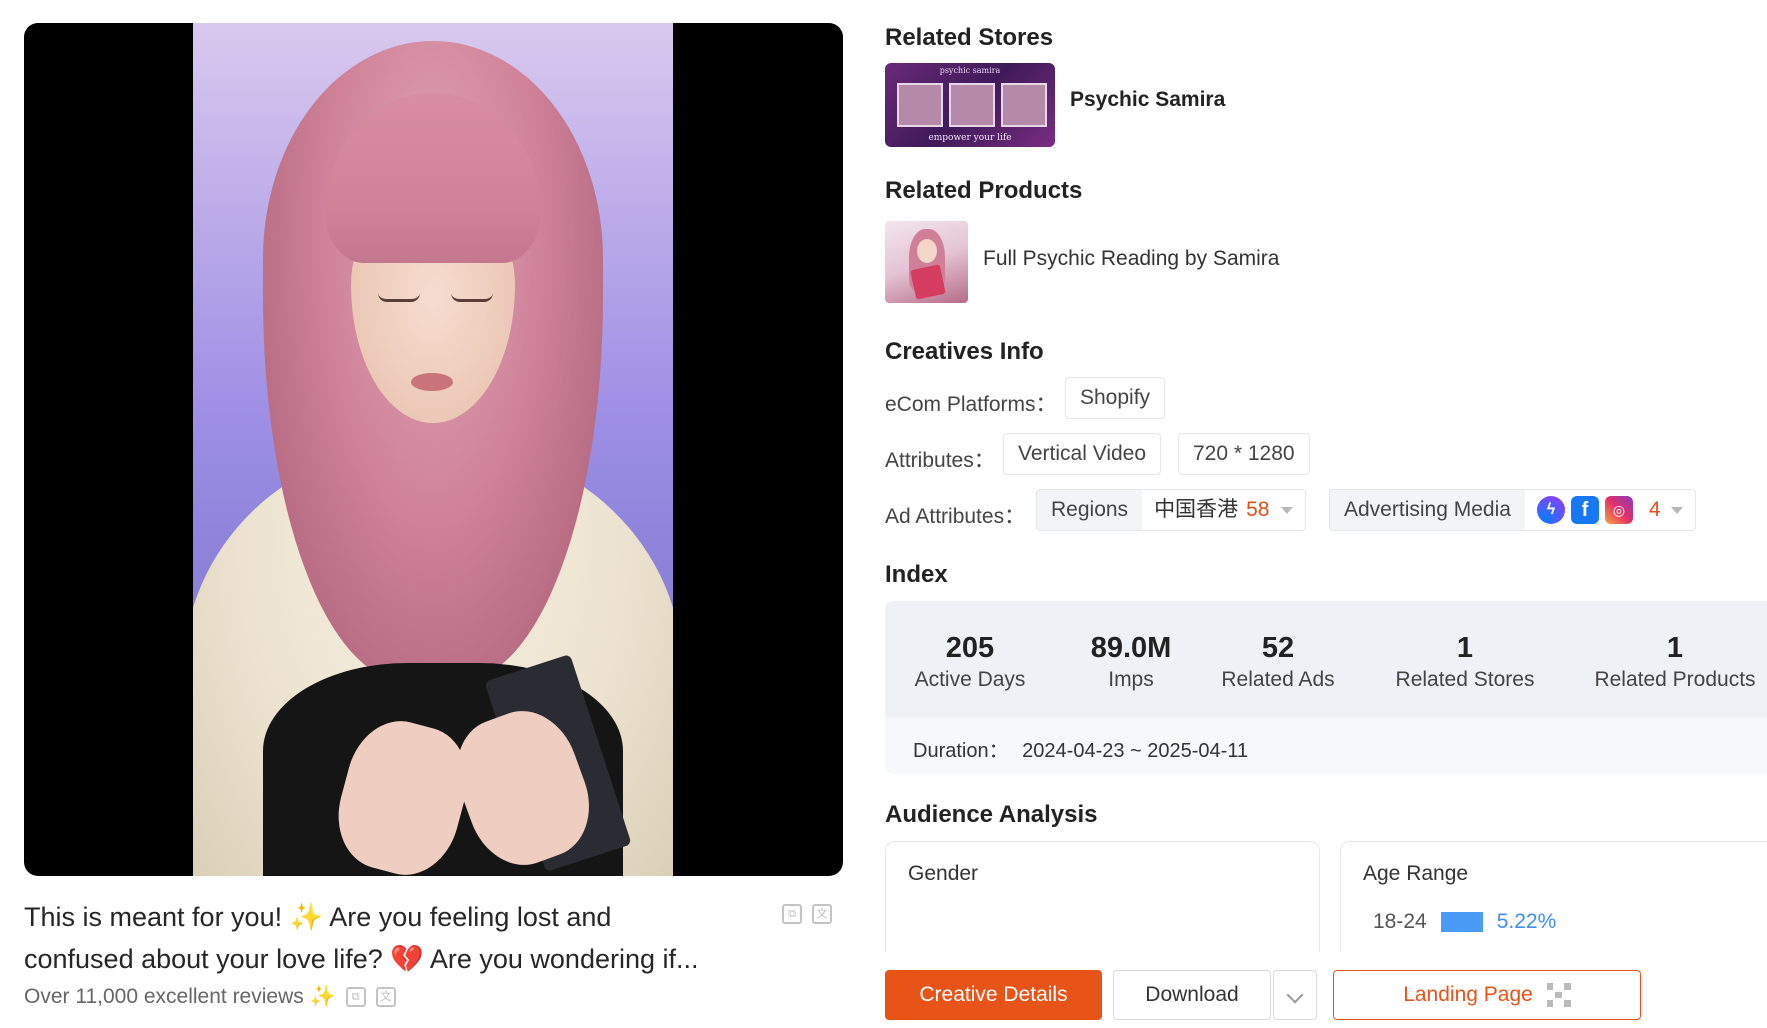 The image size is (1767, 1028). I want to click on ecom-platform-tag: Shopify, so click(1115, 398).